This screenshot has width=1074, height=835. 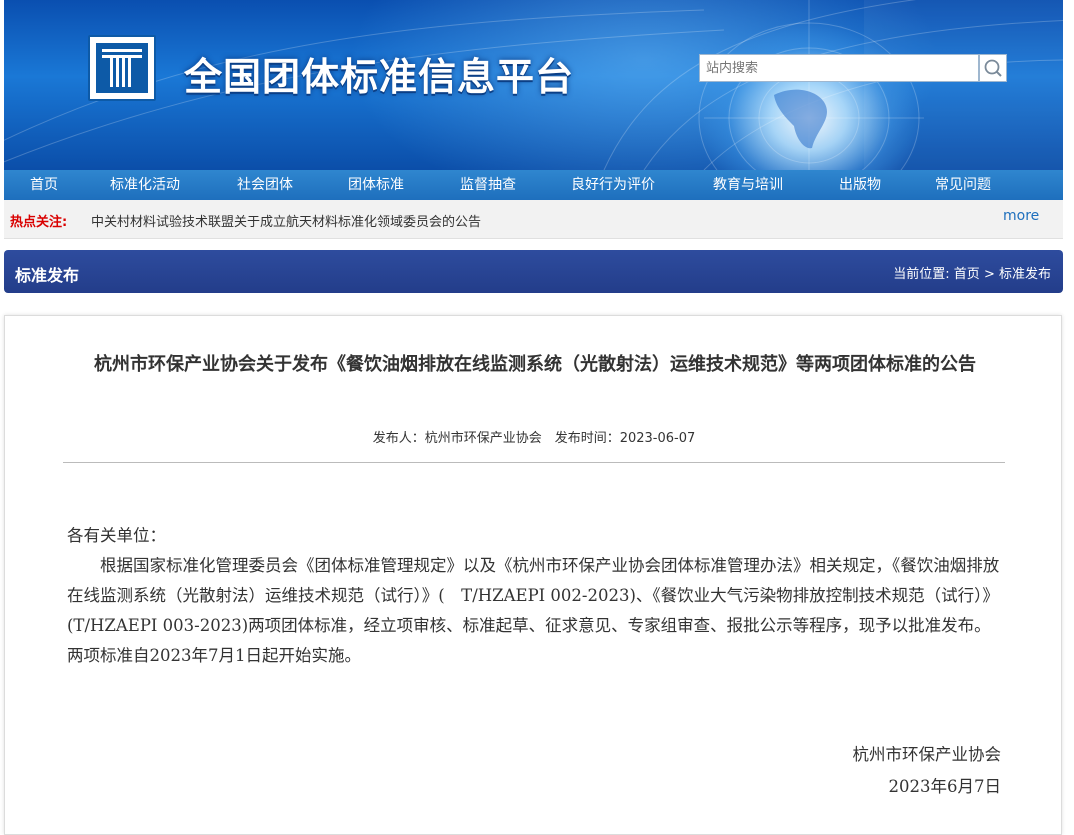 I want to click on search-input, so click(x=839, y=68).